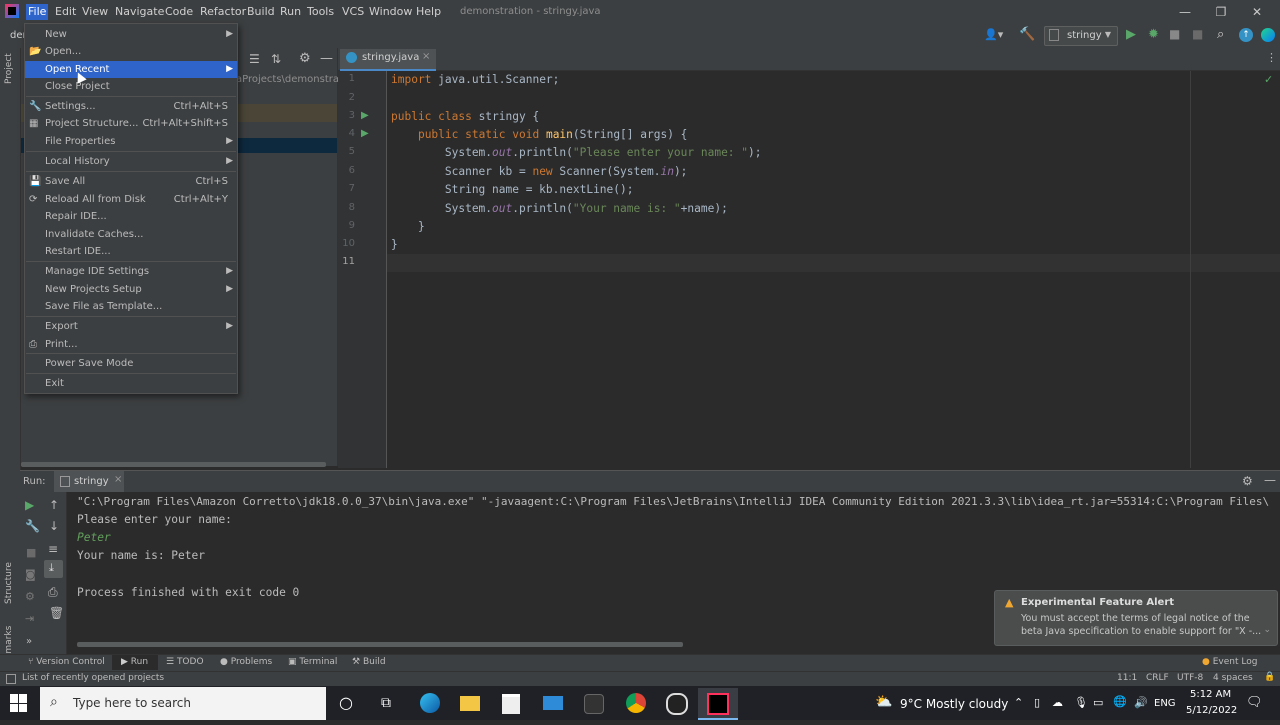  I want to click on run-hide-icon: —, so click(1270, 480).